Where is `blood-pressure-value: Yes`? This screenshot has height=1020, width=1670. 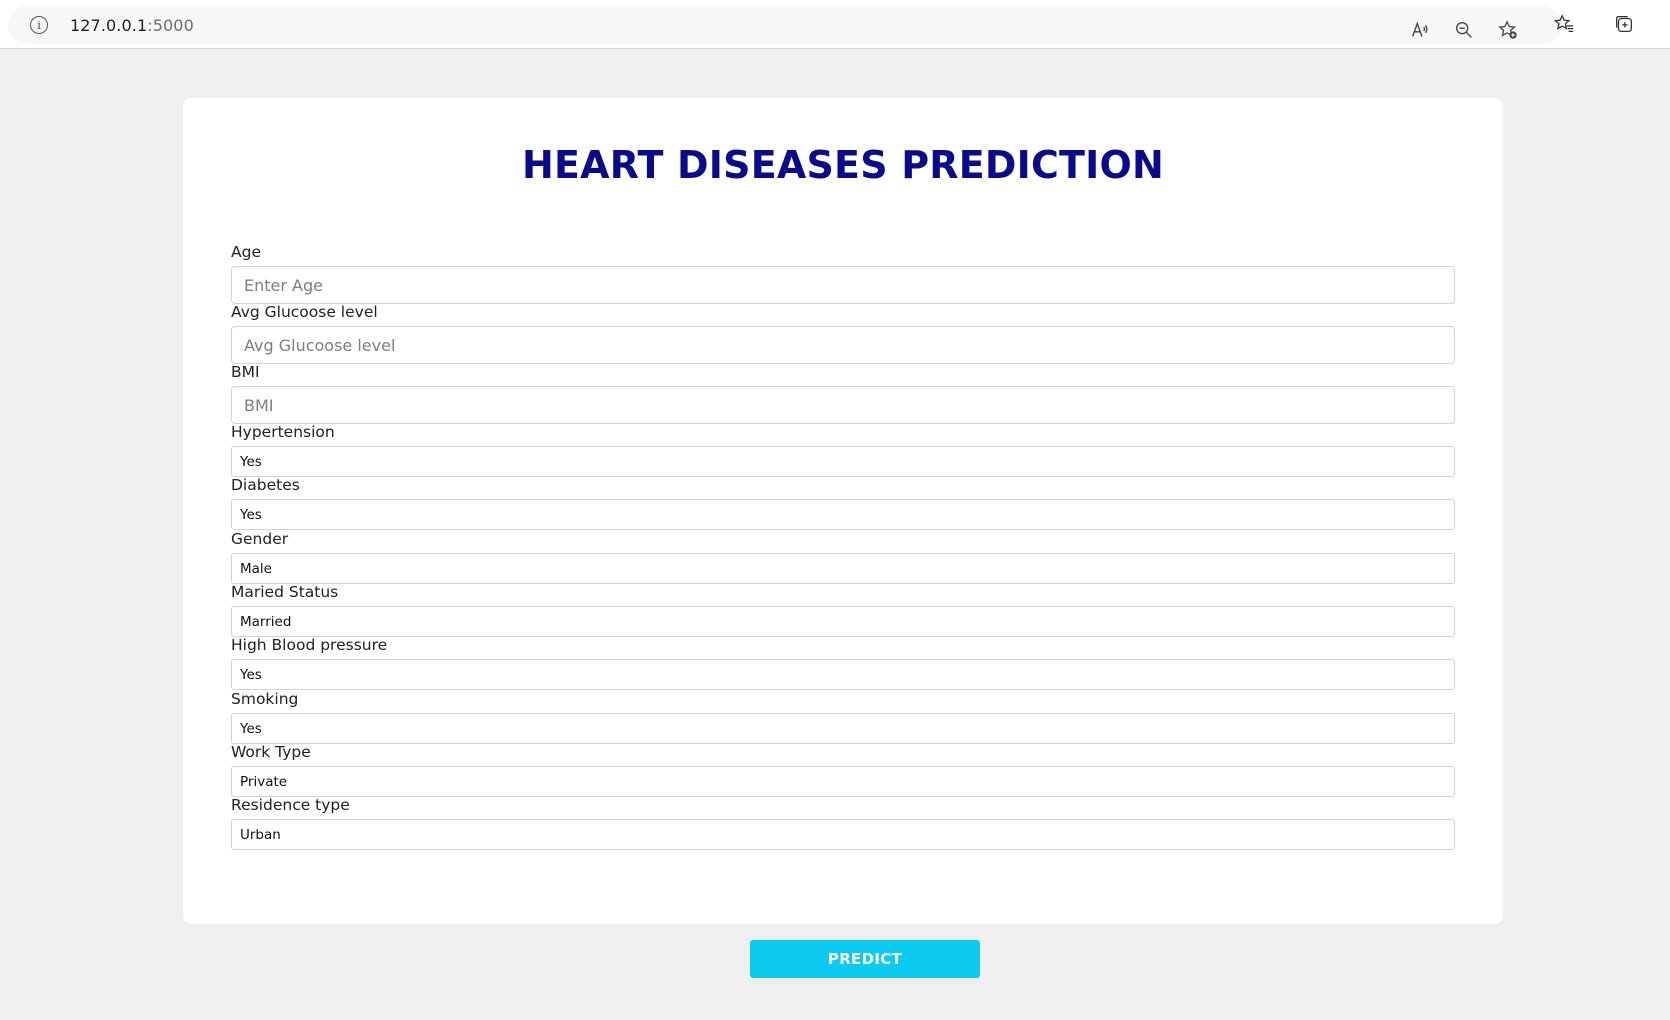 blood-pressure-value: Yes is located at coordinates (251, 674).